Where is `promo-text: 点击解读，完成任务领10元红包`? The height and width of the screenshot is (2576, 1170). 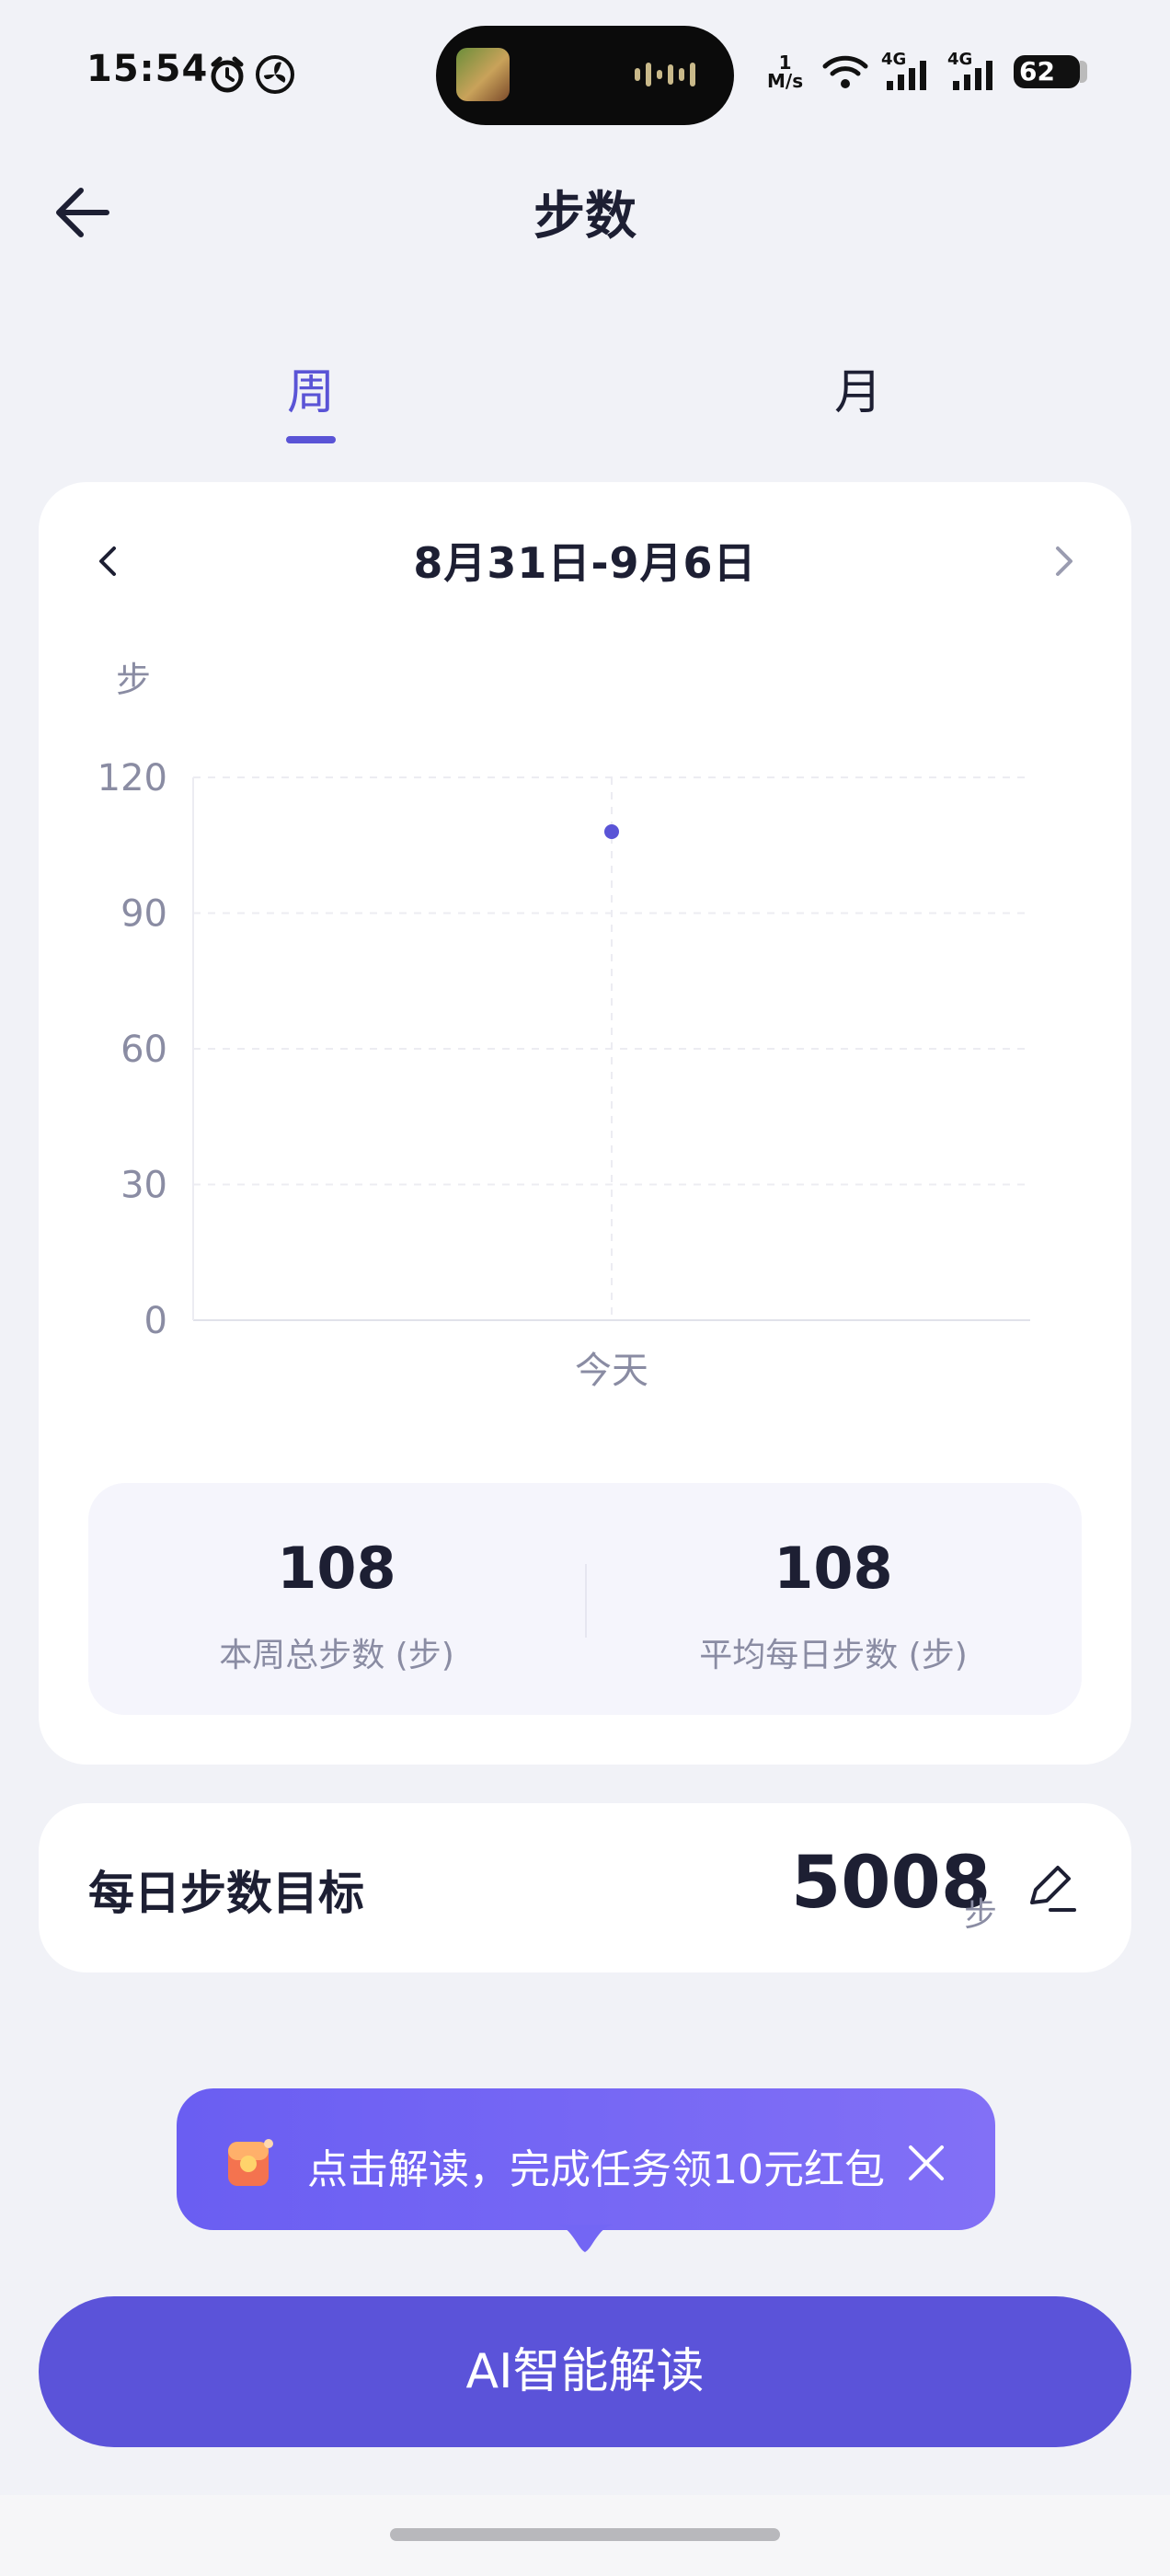 promo-text: 点击解读，完成任务领10元红包 is located at coordinates (596, 2169).